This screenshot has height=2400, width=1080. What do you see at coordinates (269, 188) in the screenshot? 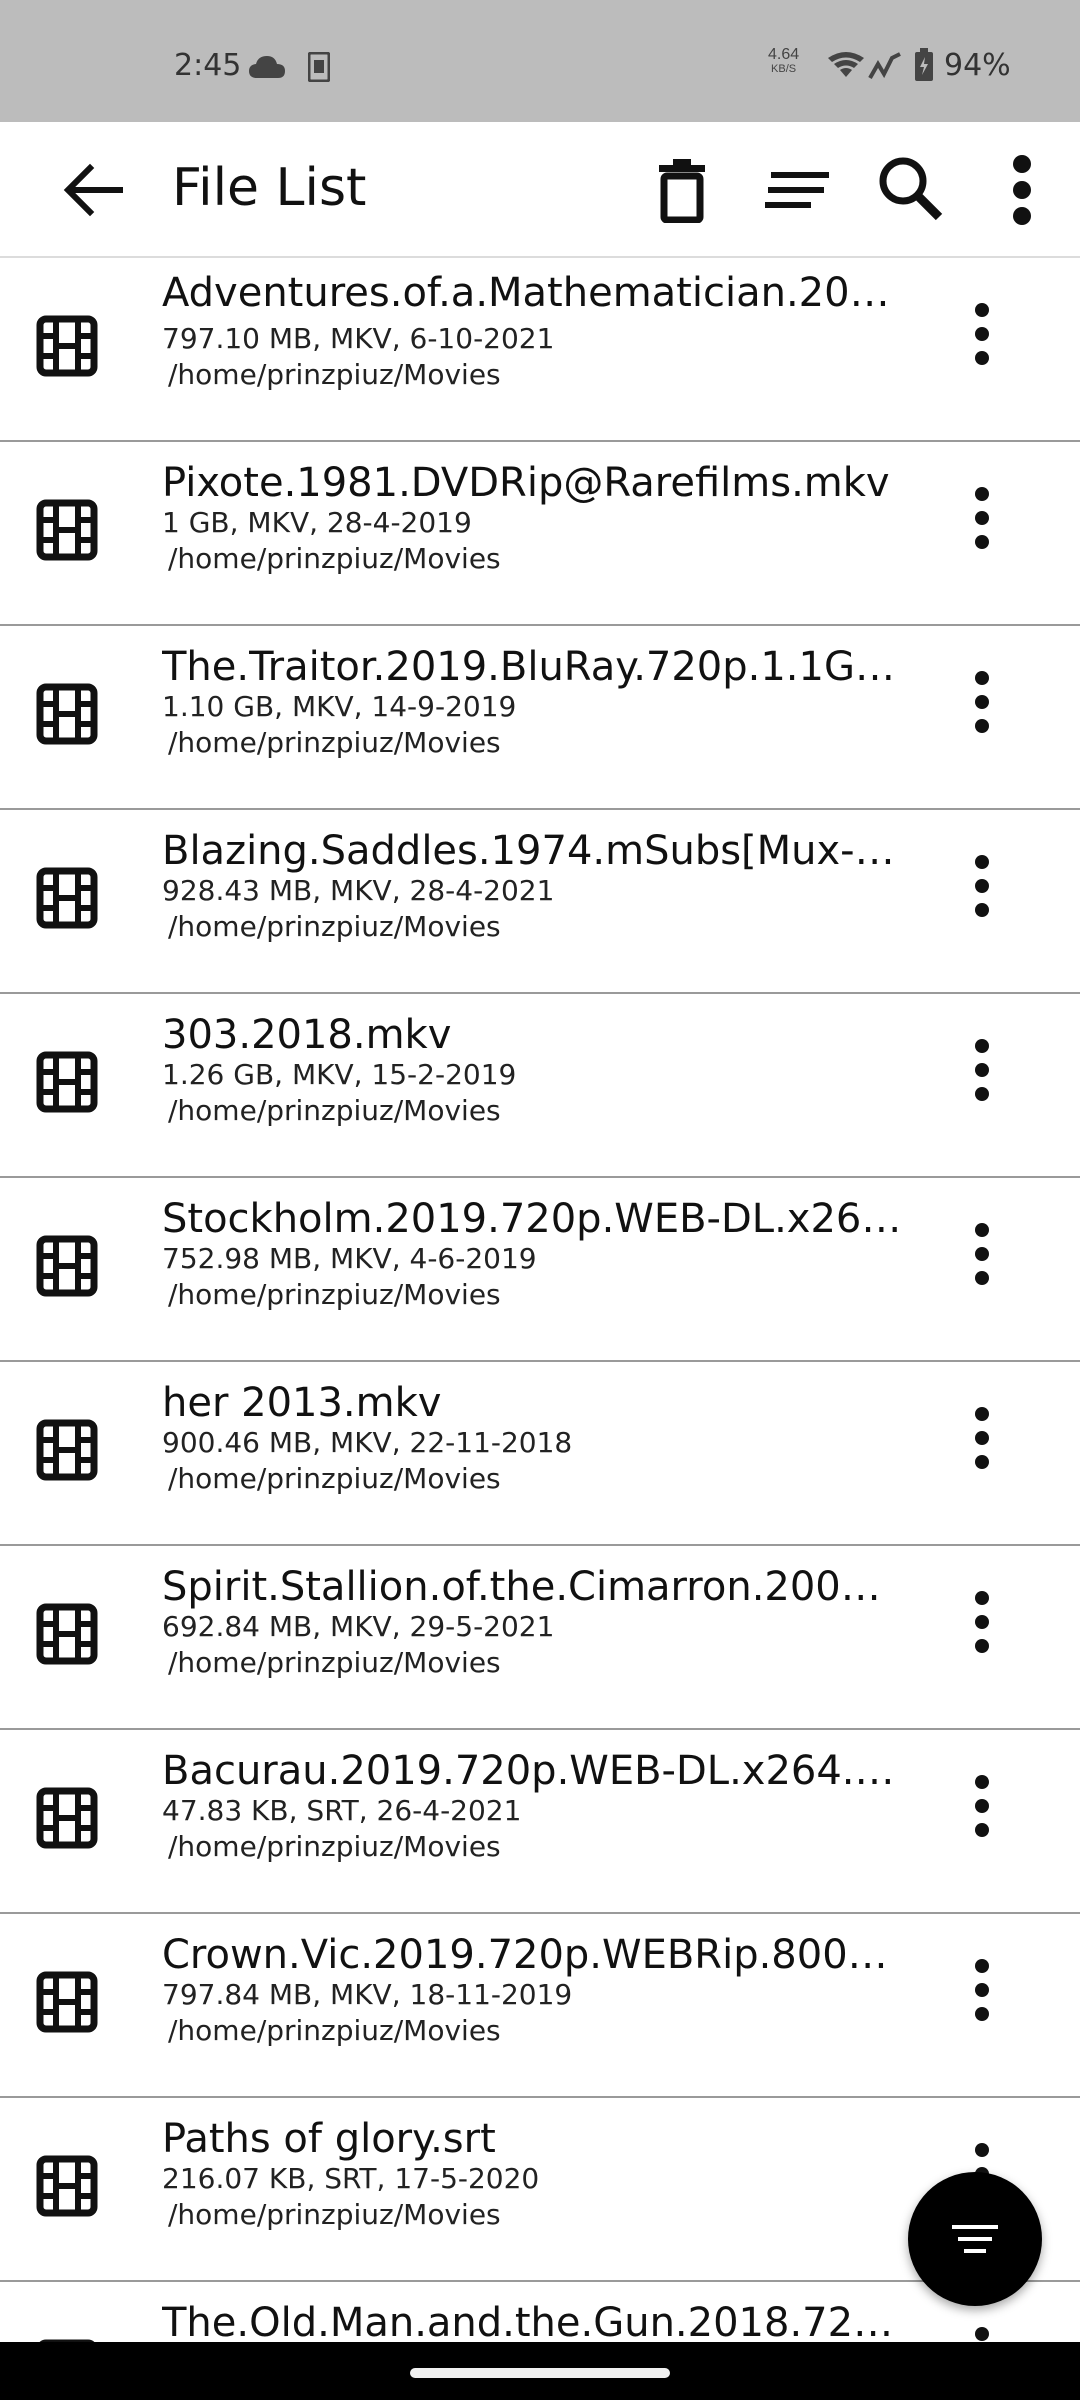
I see `page-title: File List` at bounding box center [269, 188].